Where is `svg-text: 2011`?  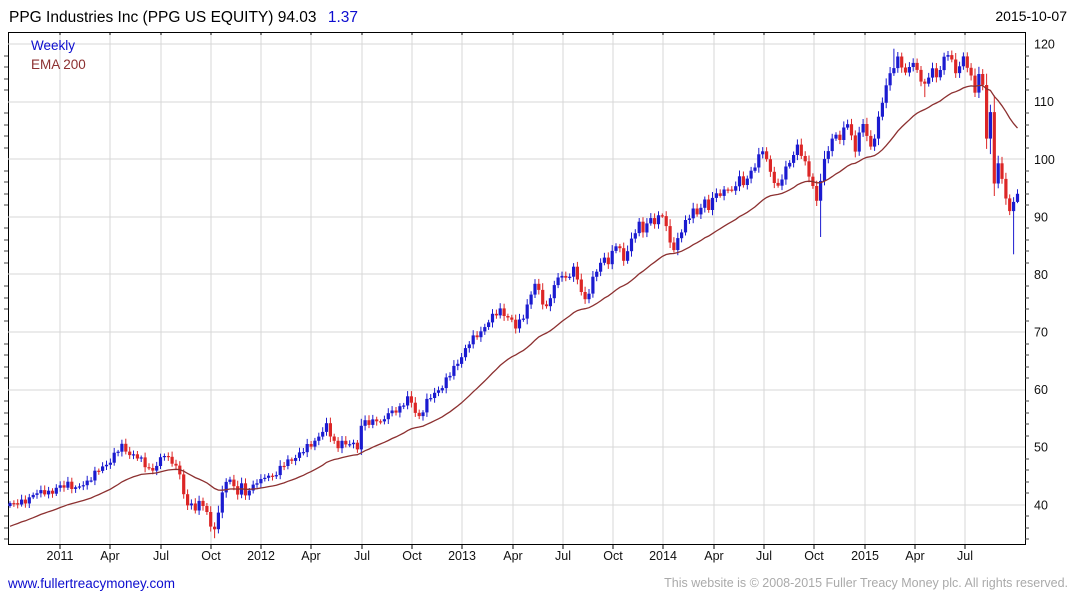
svg-text: 2011 is located at coordinates (60, 556).